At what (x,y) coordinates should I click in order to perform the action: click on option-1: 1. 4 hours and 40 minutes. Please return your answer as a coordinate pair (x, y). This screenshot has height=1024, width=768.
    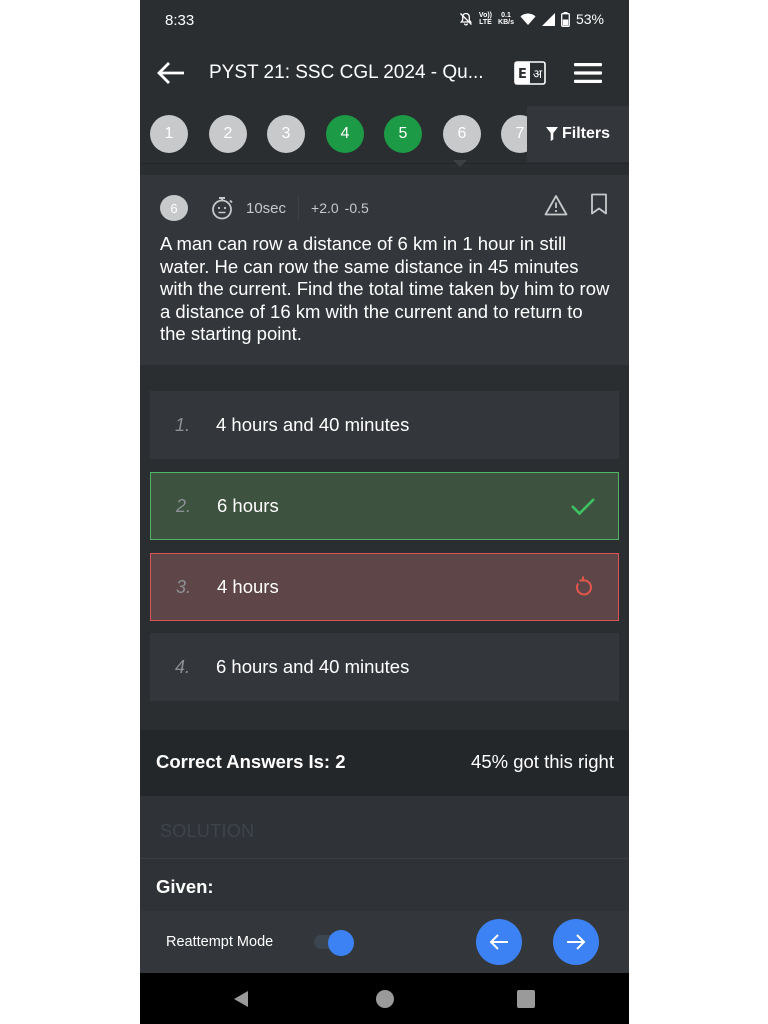
    Looking at the image, I should click on (384, 425).